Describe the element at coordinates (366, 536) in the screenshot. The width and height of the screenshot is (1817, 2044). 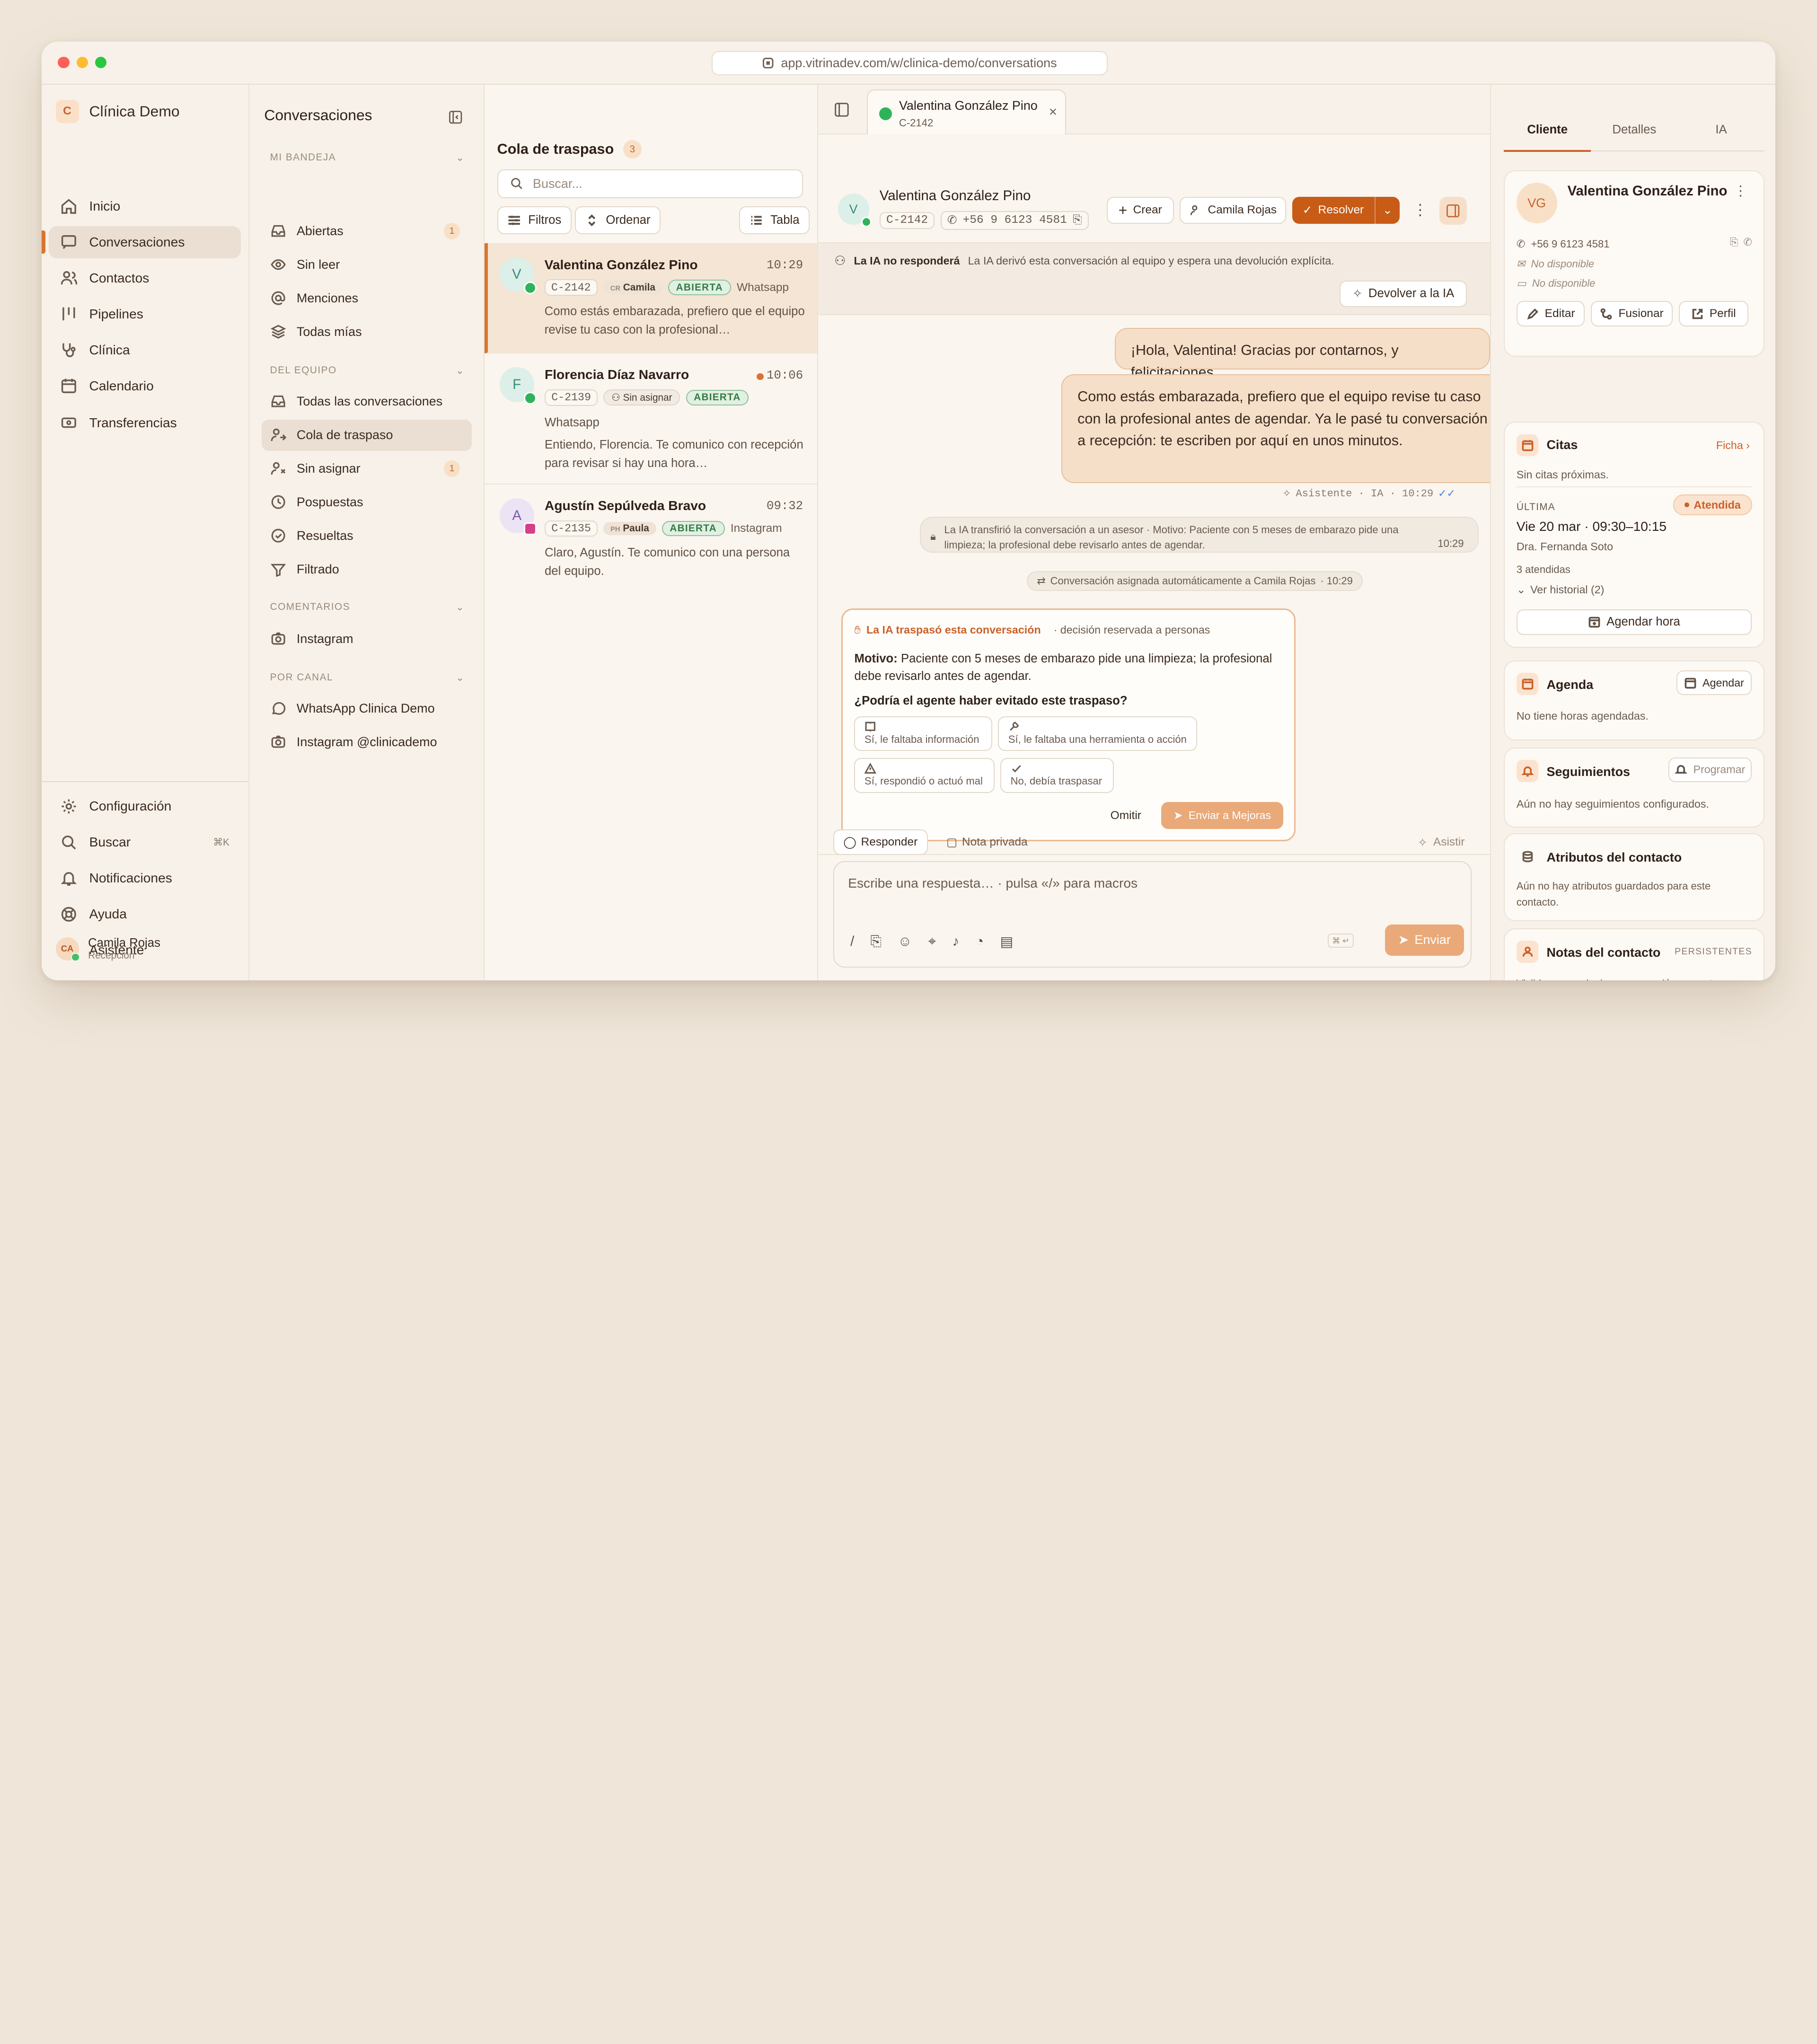
I see `inbox-resueltas: Resueltas` at that location.